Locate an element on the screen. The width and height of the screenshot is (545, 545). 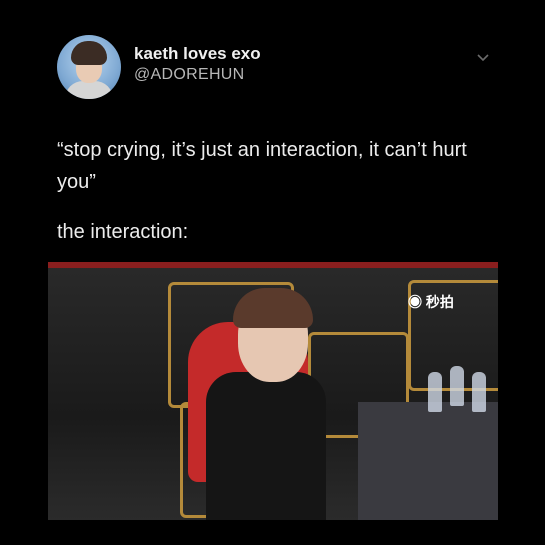
video-watermark: ◉ 秒拍 is located at coordinates (431, 302).